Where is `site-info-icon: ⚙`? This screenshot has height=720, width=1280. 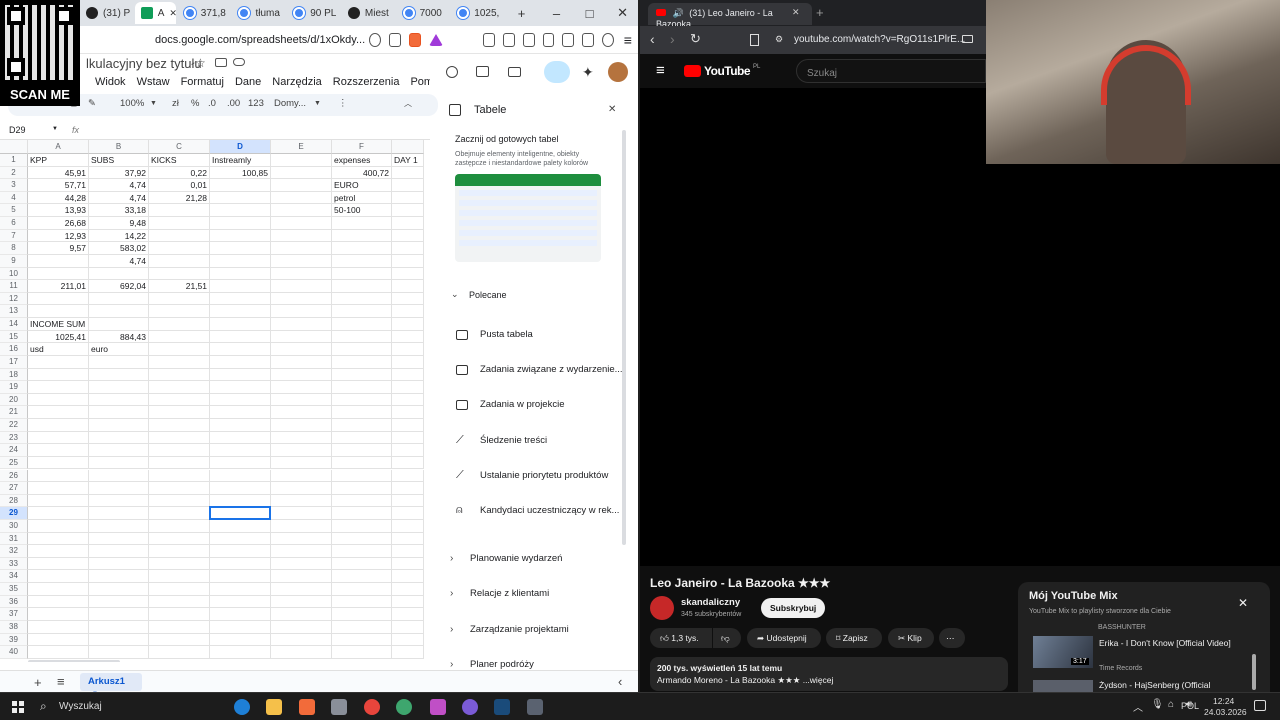
site-info-icon: ⚙ is located at coordinates (779, 39).